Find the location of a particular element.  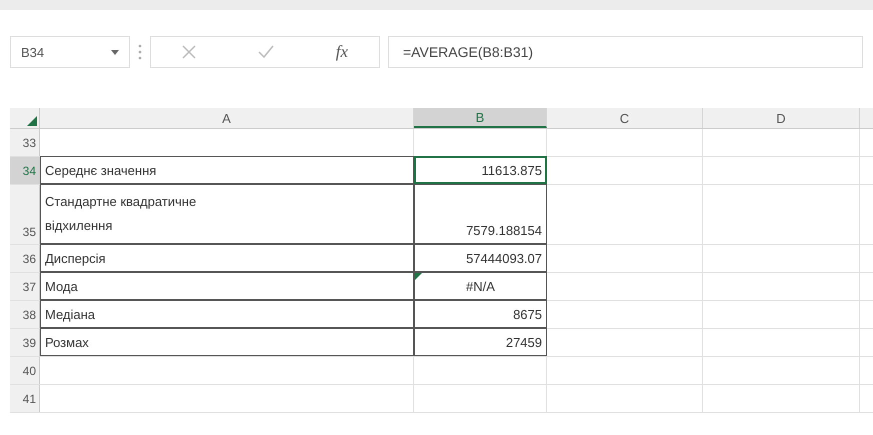

row-header: 33 is located at coordinates (25, 142).